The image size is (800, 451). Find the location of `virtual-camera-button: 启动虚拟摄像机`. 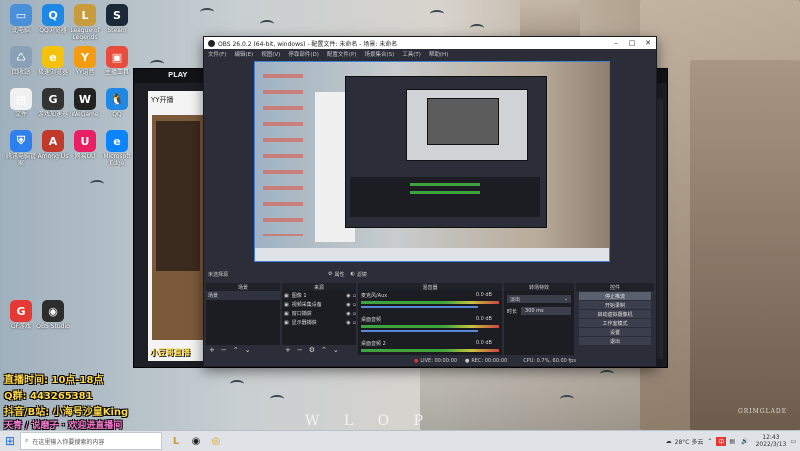

virtual-camera-button: 启动虚拟摄像机 is located at coordinates (615, 314).